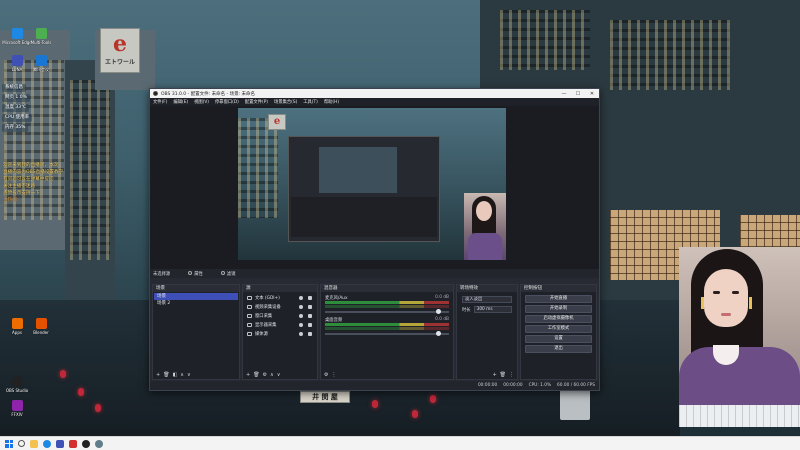 The image size is (800, 450). What do you see at coordinates (374, 93) in the screenshot?
I see `obs-titlebar: OBS 31.0.0 - 配置文件: 未命名 - 场景: 未命名 — ☐ ✕` at bounding box center [374, 93].